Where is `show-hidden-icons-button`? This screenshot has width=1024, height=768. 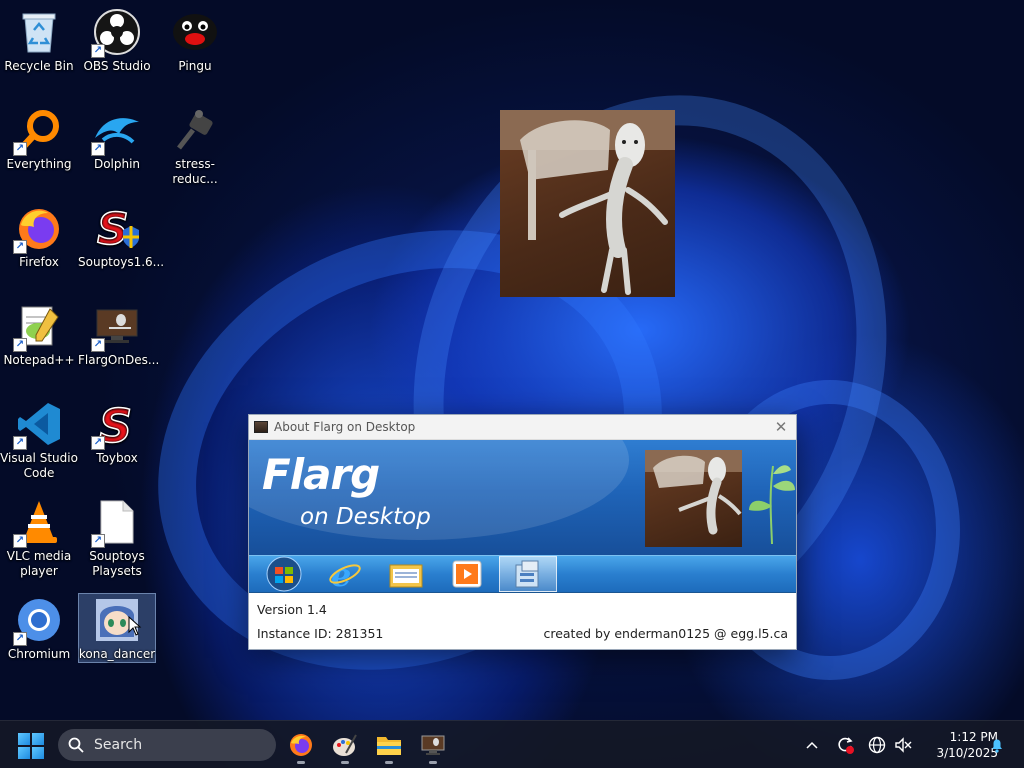 show-hidden-icons-button is located at coordinates (812, 745).